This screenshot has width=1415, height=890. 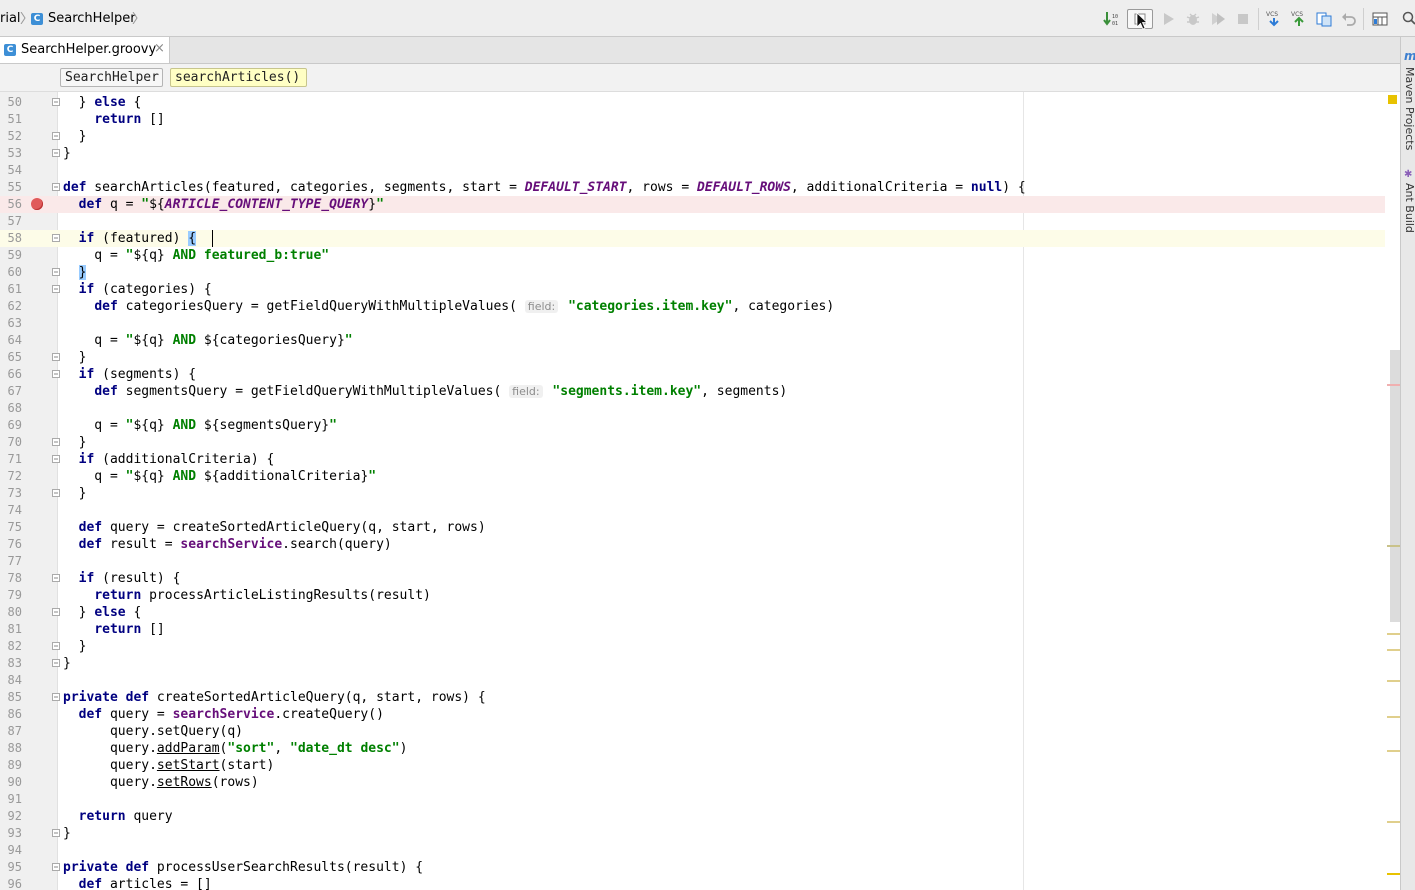 I want to click on code-text: def q = "${ARTICLE_CONTENT_TYPE_QUERY}", so click(x=223, y=204).